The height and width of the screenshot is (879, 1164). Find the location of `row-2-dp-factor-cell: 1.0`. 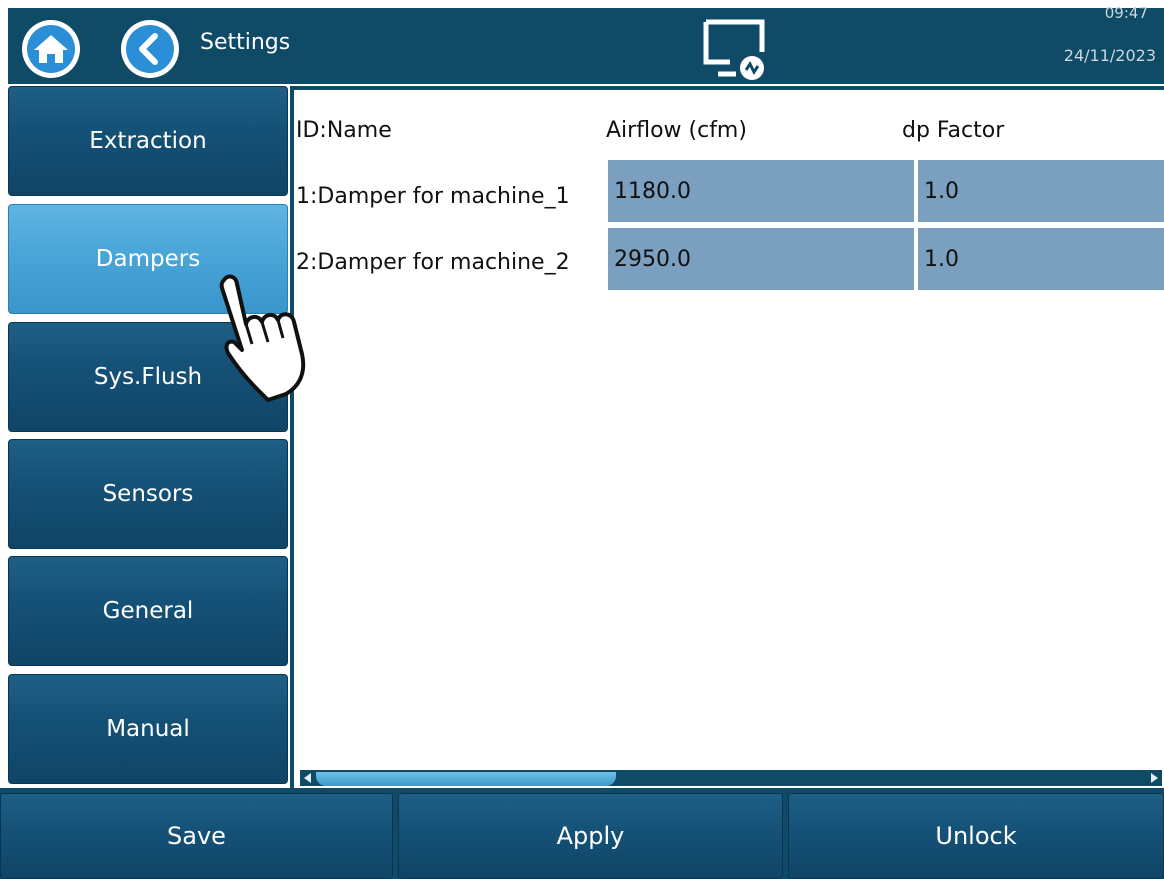

row-2-dp-factor-cell: 1.0 is located at coordinates (1041, 259).